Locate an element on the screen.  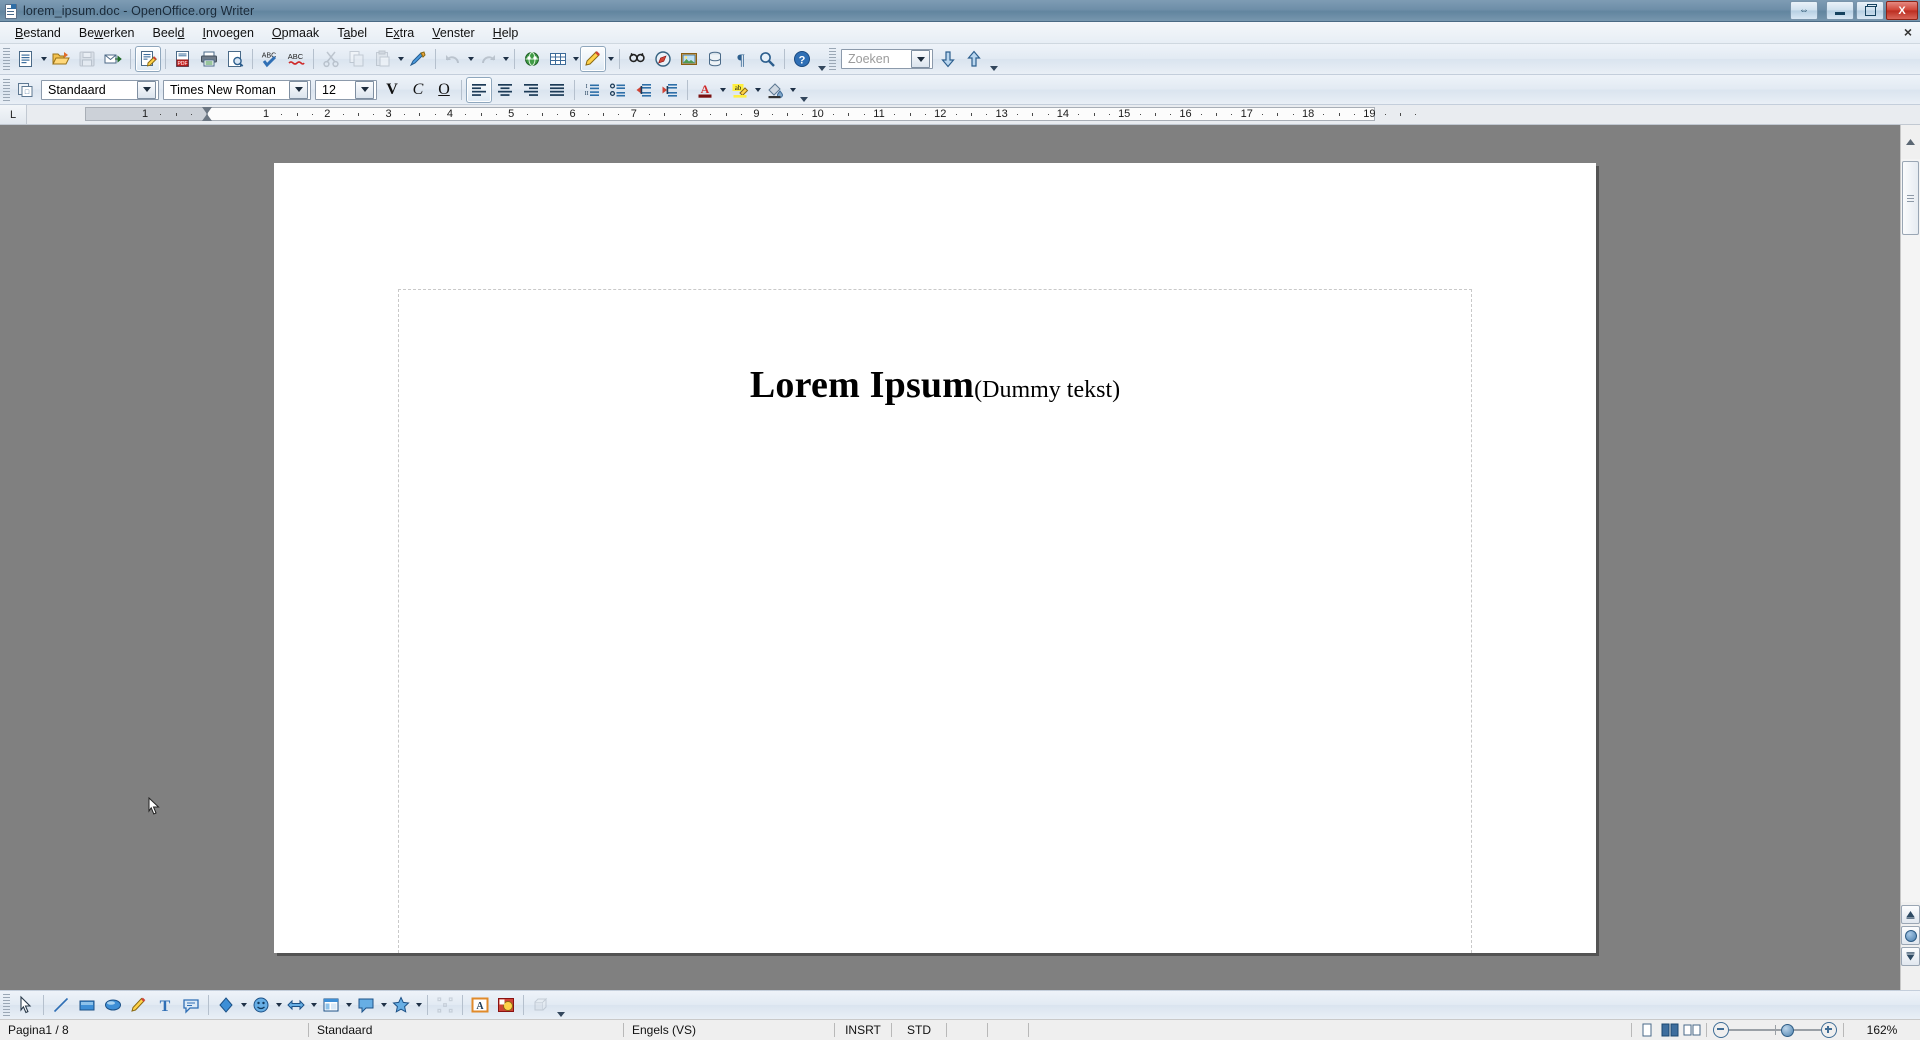
undo-dropdown-icon is located at coordinates (470, 59).